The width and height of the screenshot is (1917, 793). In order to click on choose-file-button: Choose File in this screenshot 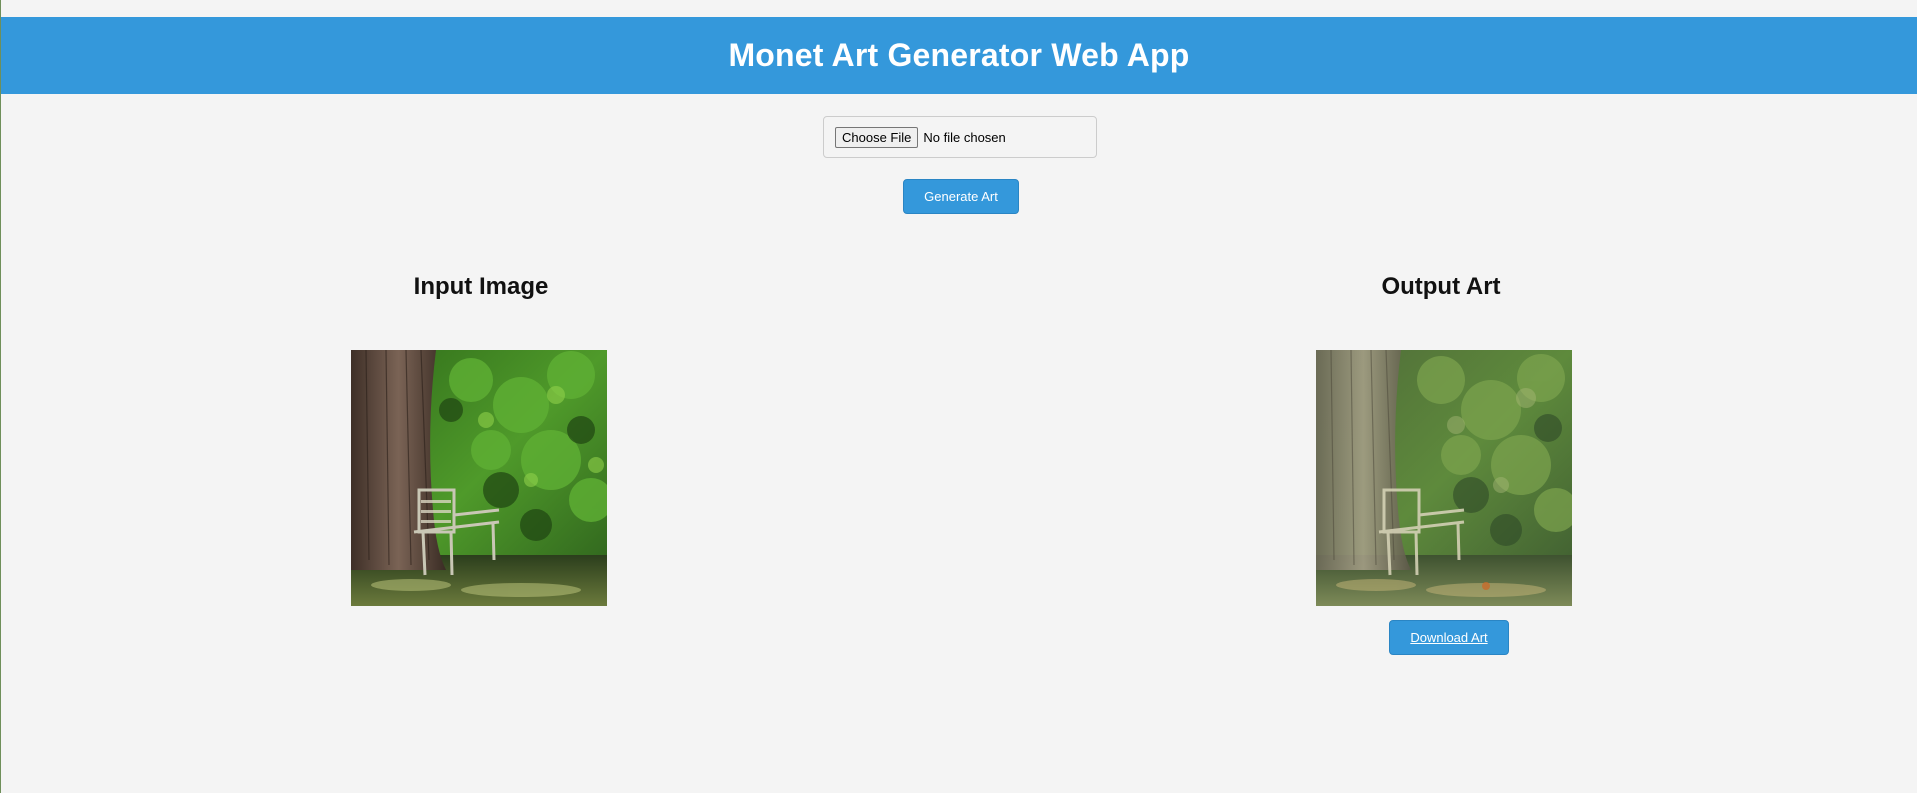, I will do `click(877, 137)`.